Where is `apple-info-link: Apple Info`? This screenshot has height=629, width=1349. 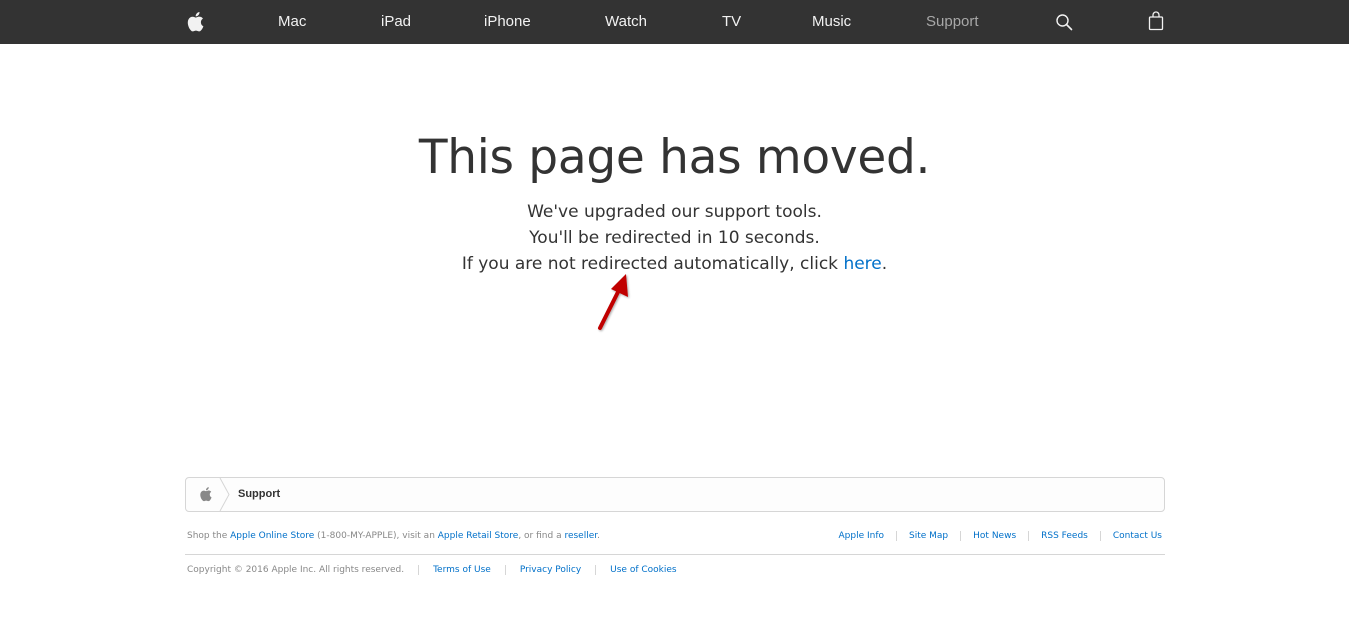 apple-info-link: Apple Info is located at coordinates (862, 536).